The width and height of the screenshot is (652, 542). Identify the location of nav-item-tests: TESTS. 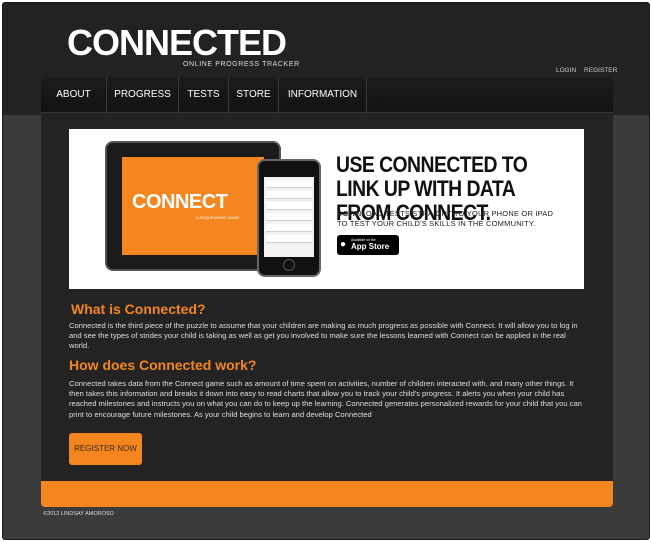
(204, 95).